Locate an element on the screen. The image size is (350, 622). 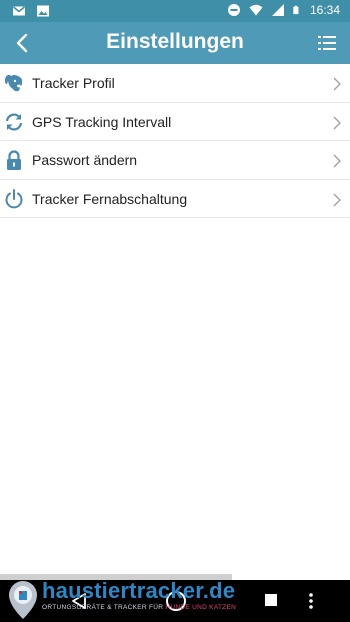
status-bar: 16:34 is located at coordinates (175, 11).